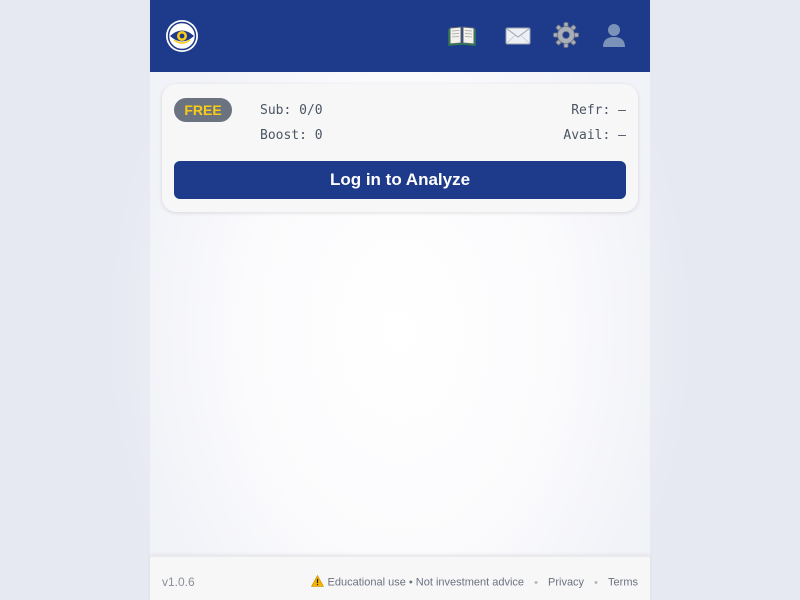  Describe the element at coordinates (291, 135) in the screenshot. I see `boost-stat: Boost: 0` at that location.